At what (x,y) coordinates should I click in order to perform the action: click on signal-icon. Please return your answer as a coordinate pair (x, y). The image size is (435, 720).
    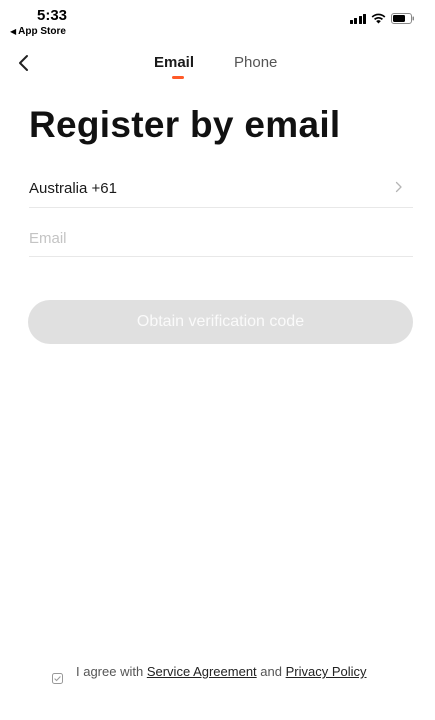
    Looking at the image, I should click on (357, 18).